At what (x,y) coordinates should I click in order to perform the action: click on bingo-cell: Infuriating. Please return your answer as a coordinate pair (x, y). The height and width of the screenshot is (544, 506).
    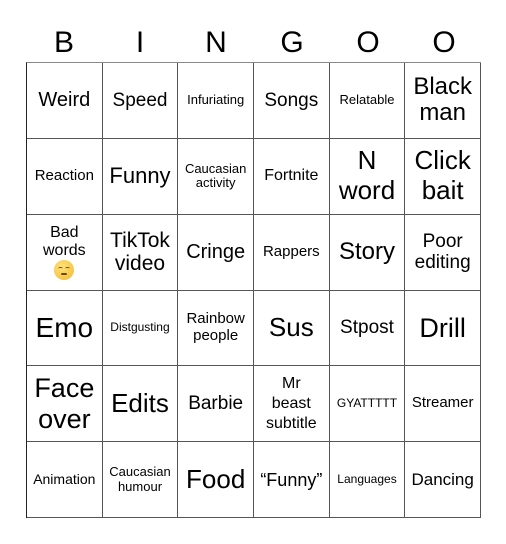
    Looking at the image, I should click on (216, 101).